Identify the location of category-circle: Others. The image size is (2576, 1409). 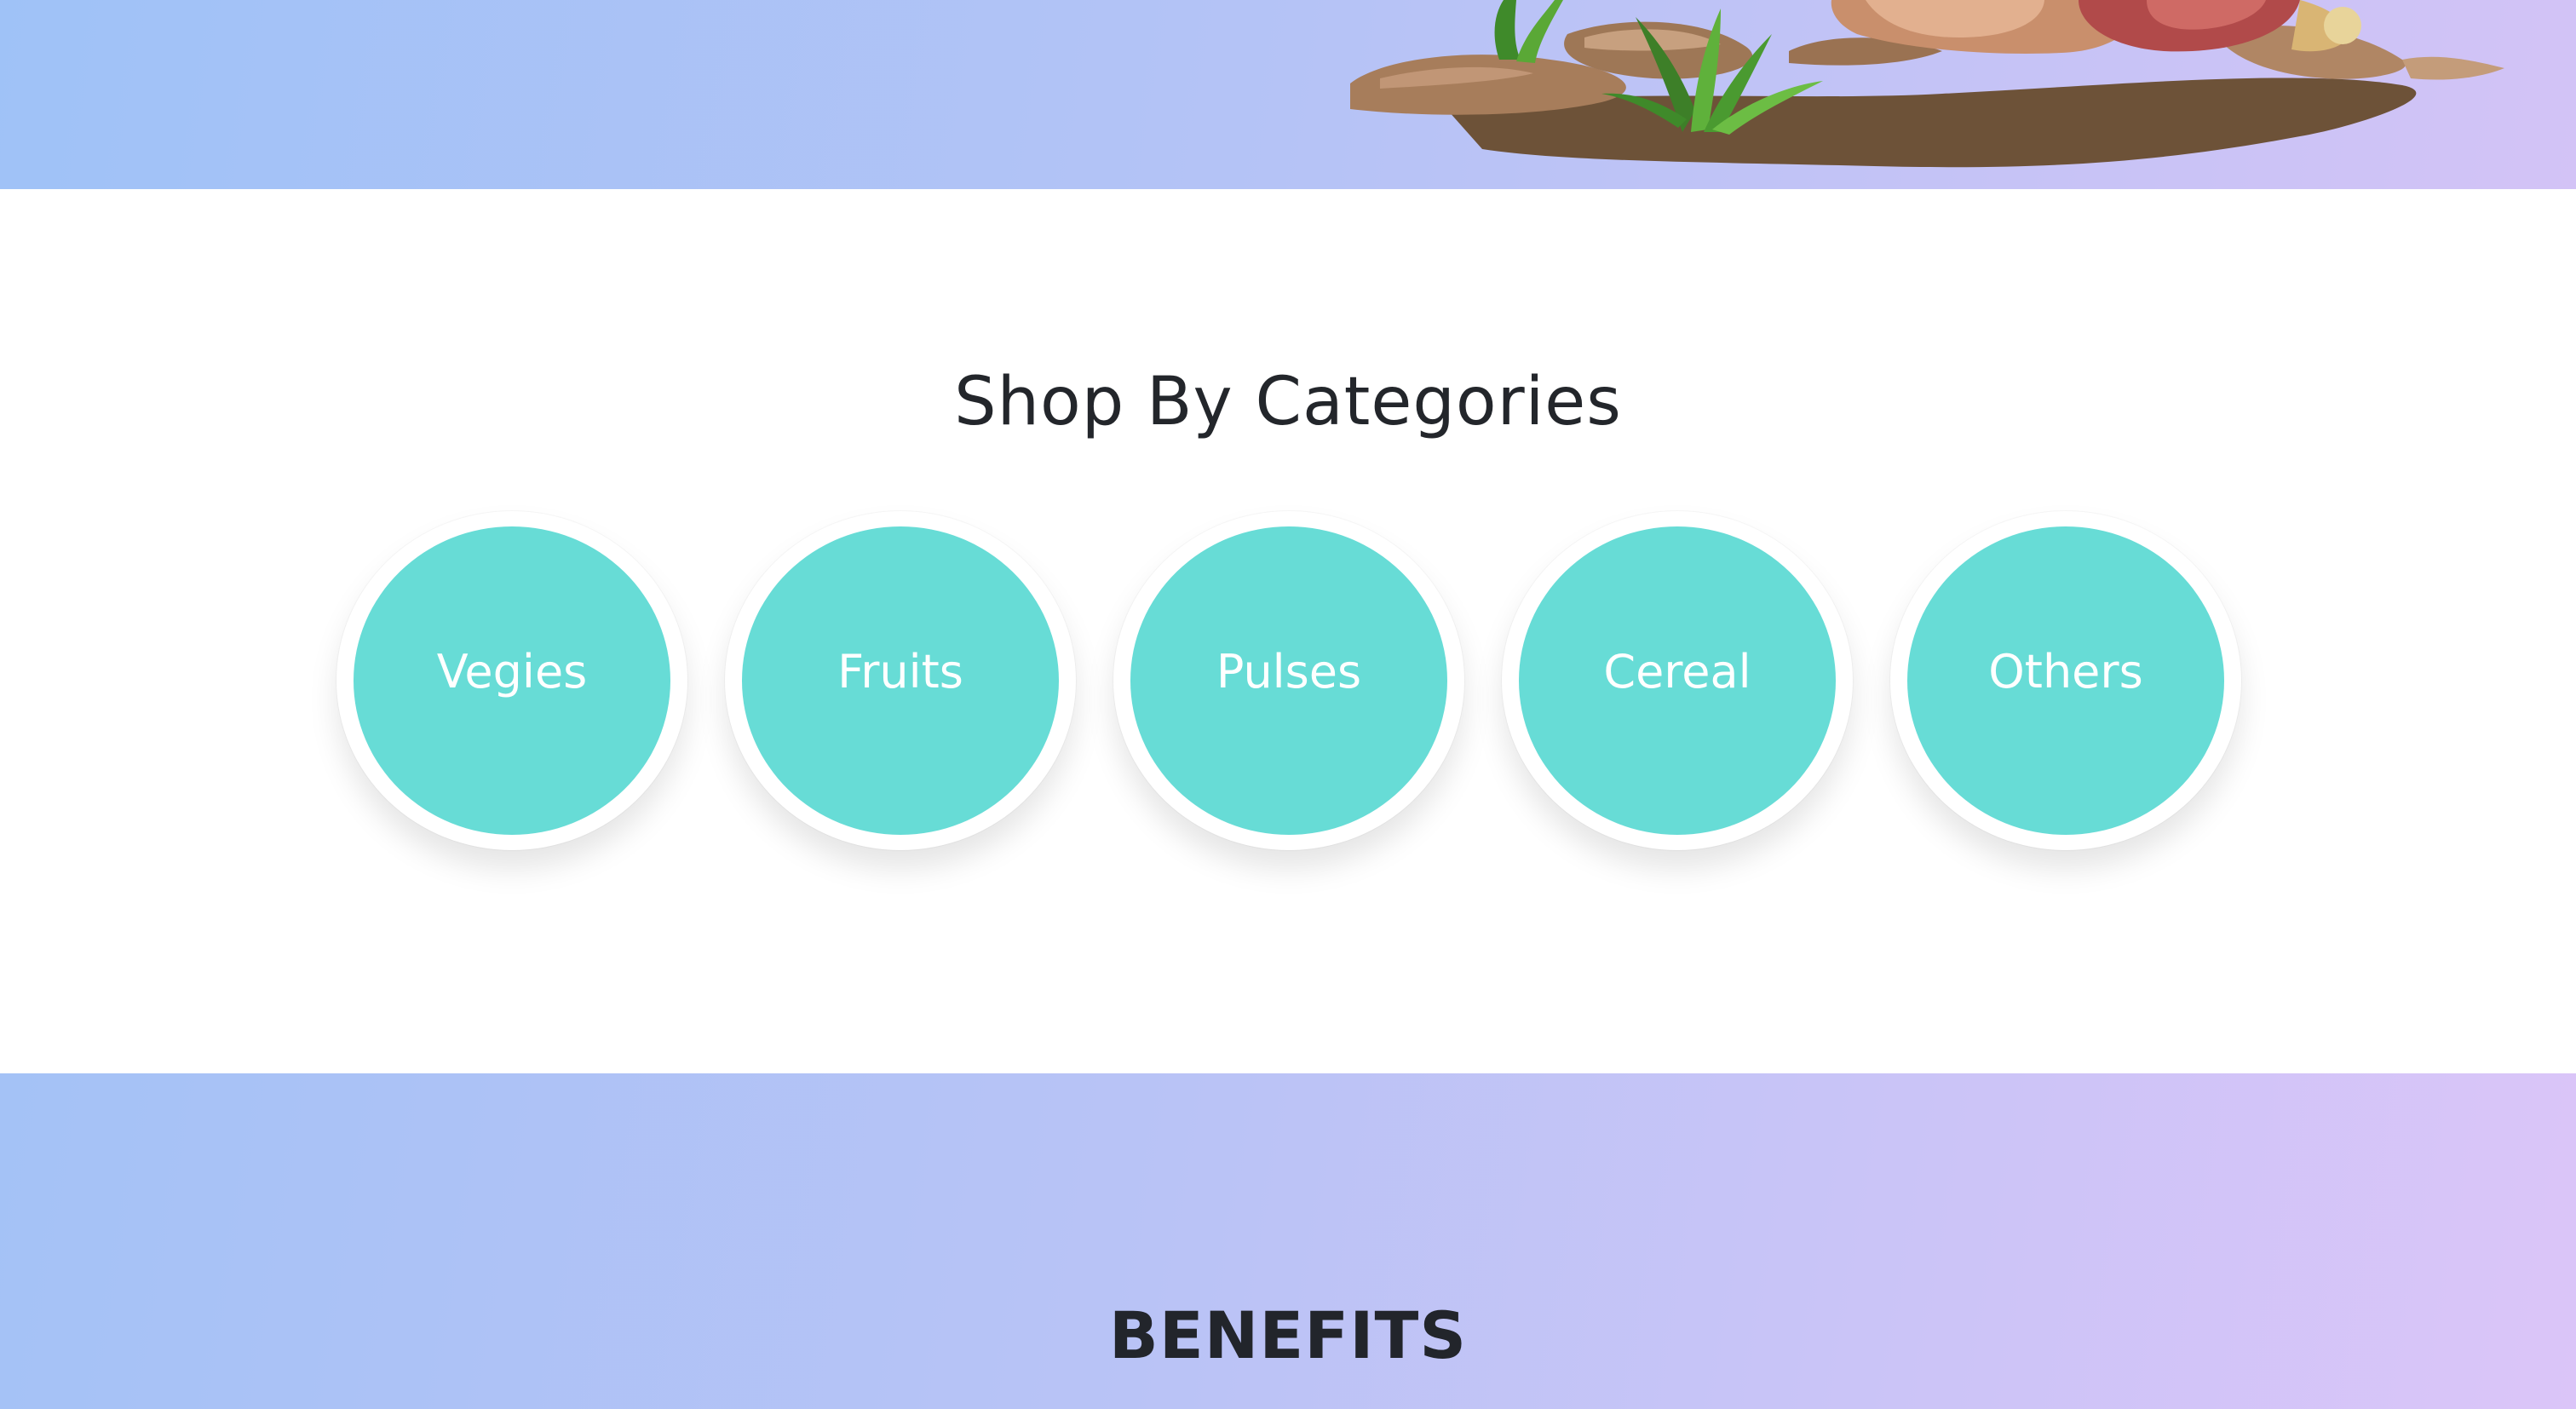
(2065, 680).